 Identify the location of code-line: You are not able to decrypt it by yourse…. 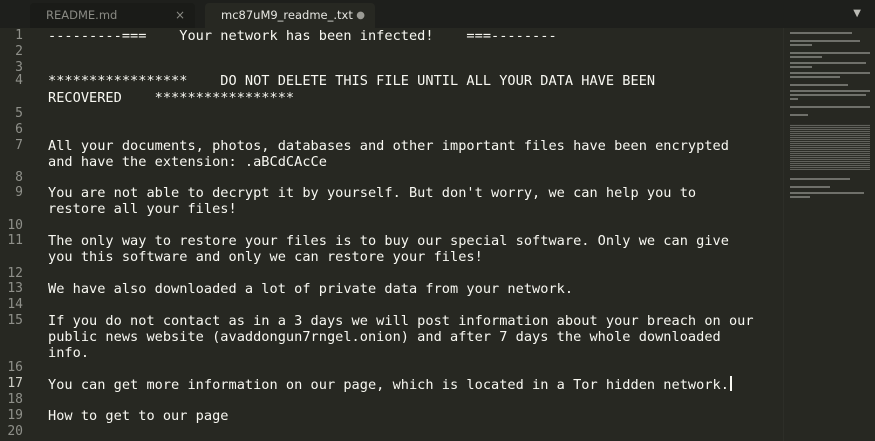
(372, 193).